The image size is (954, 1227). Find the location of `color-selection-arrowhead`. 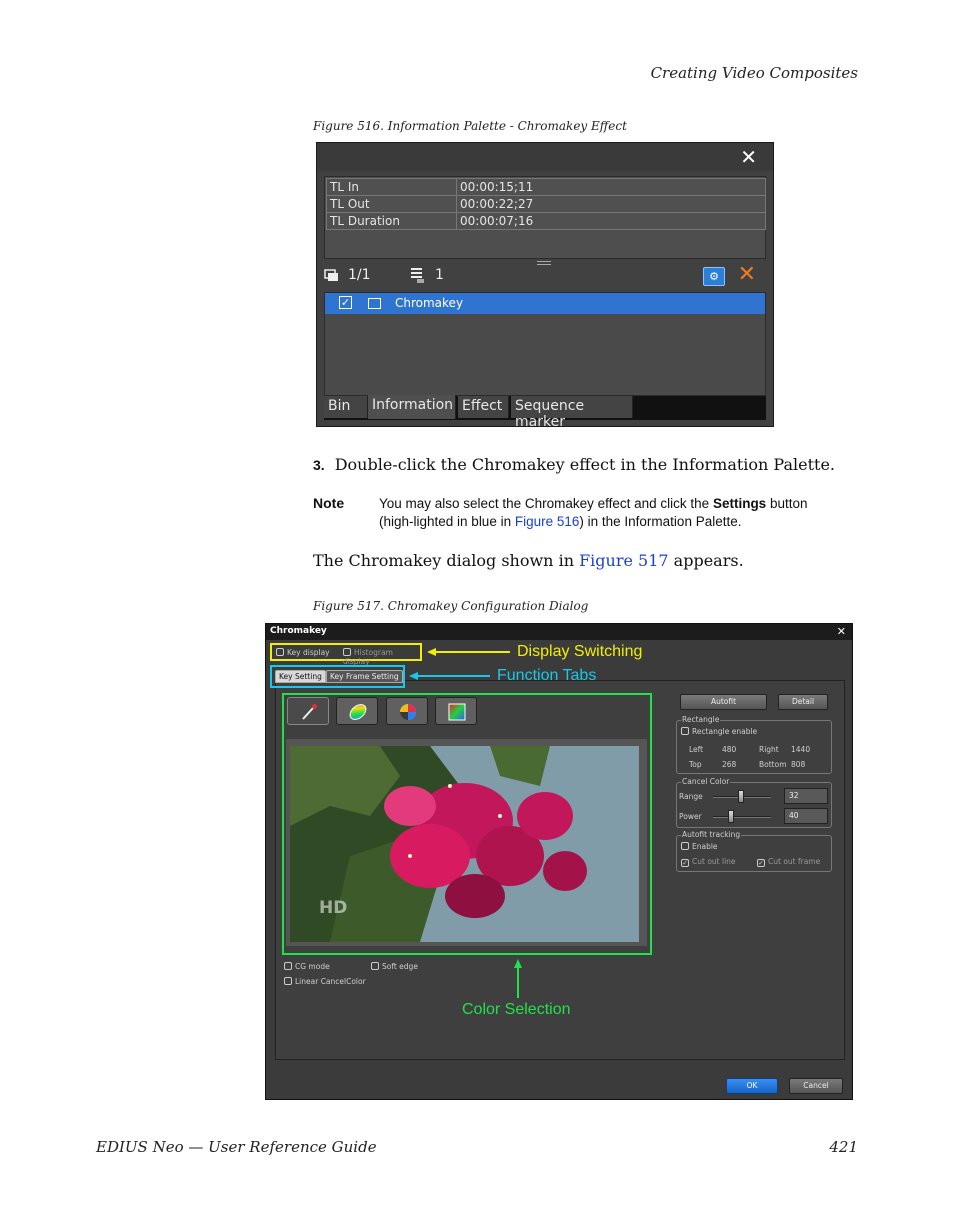

color-selection-arrowhead is located at coordinates (518, 963).